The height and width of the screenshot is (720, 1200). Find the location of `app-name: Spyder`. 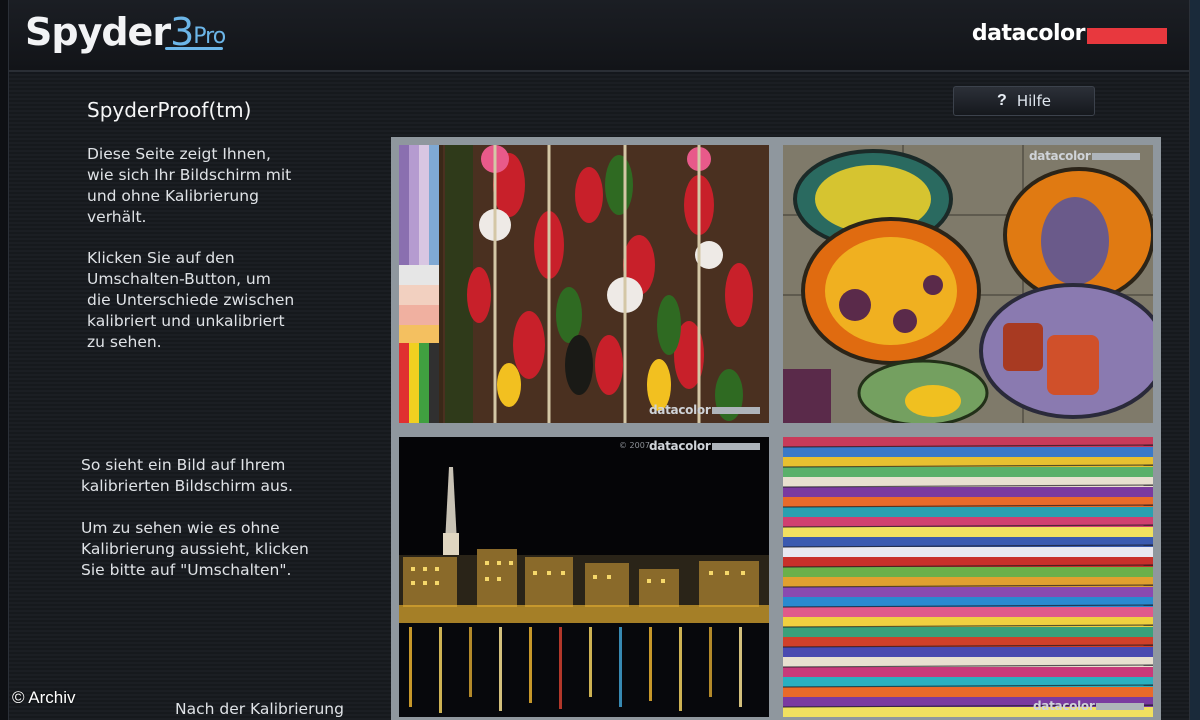

app-name: Spyder is located at coordinates (98, 32).